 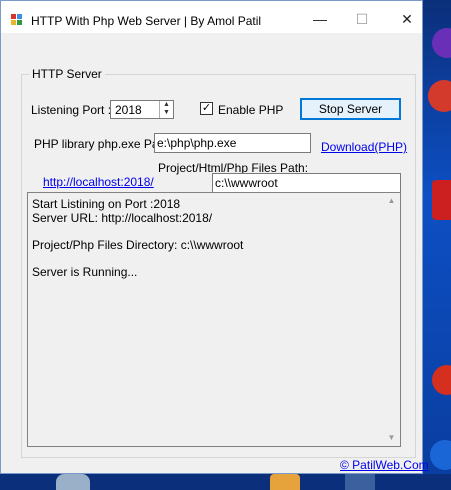 What do you see at coordinates (391, 438) in the screenshot?
I see `scroll-down-icon: ▼` at bounding box center [391, 438].